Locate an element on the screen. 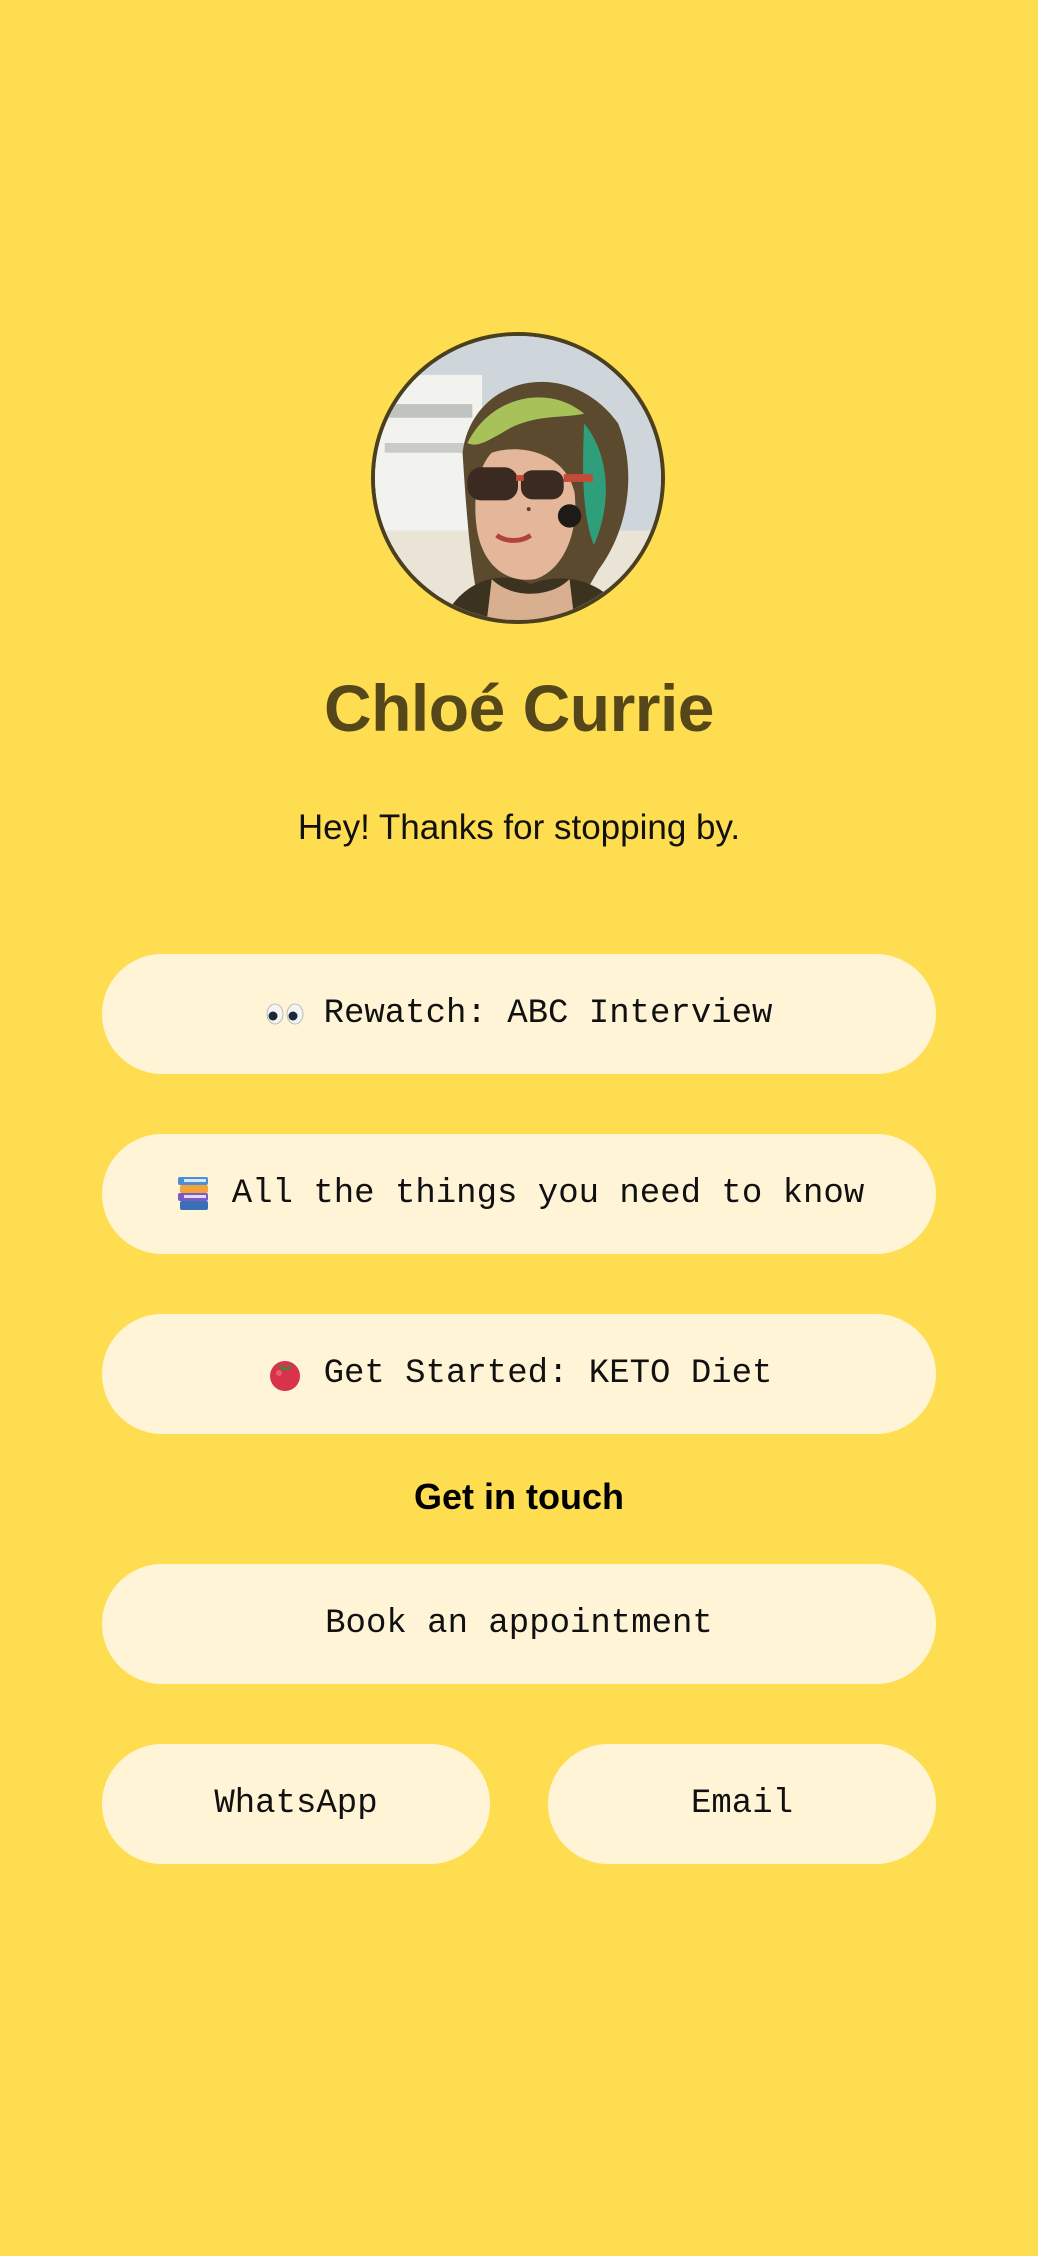 The image size is (1038, 2256). link-label: All the things you need to know is located at coordinates (548, 1194).